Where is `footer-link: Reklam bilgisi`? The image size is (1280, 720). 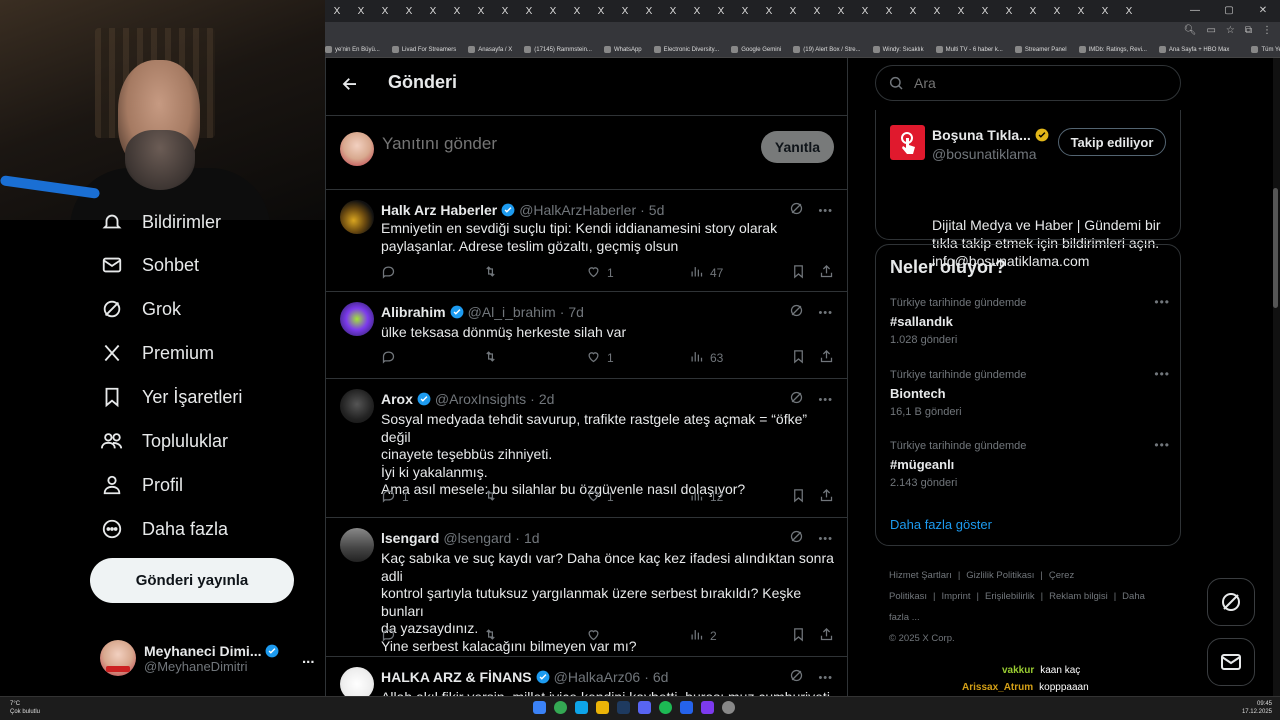
footer-link: Reklam bilgisi is located at coordinates (1078, 596).